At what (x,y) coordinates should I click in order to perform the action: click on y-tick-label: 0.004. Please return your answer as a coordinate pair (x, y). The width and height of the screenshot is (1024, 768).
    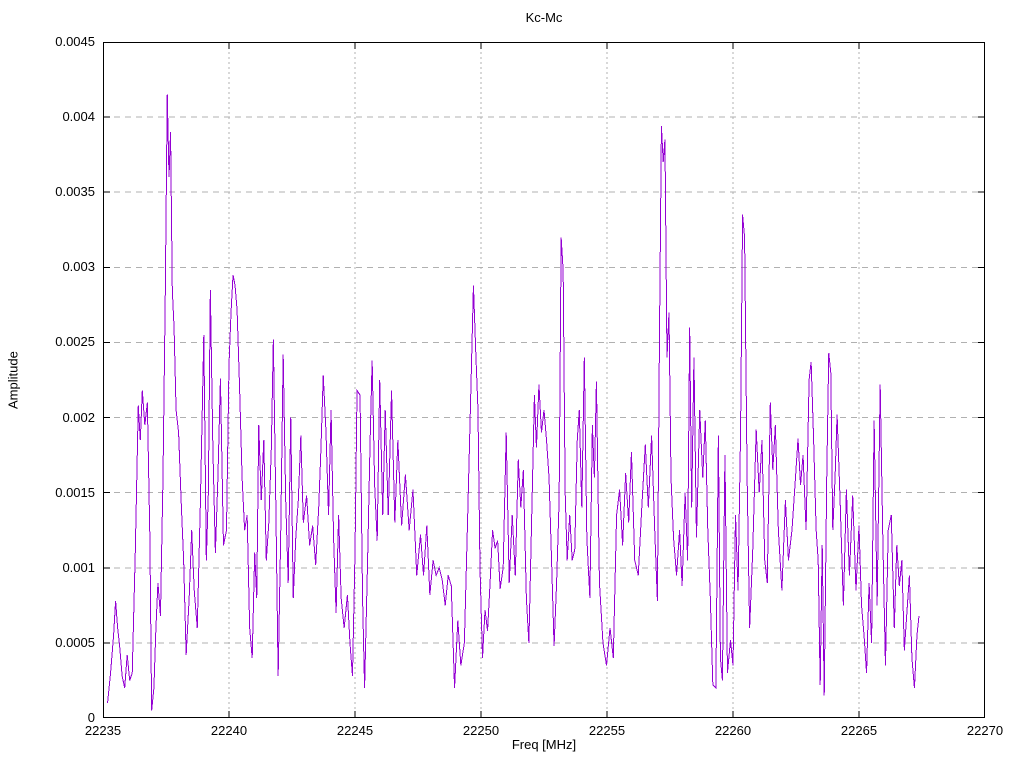
    Looking at the image, I should click on (78, 117).